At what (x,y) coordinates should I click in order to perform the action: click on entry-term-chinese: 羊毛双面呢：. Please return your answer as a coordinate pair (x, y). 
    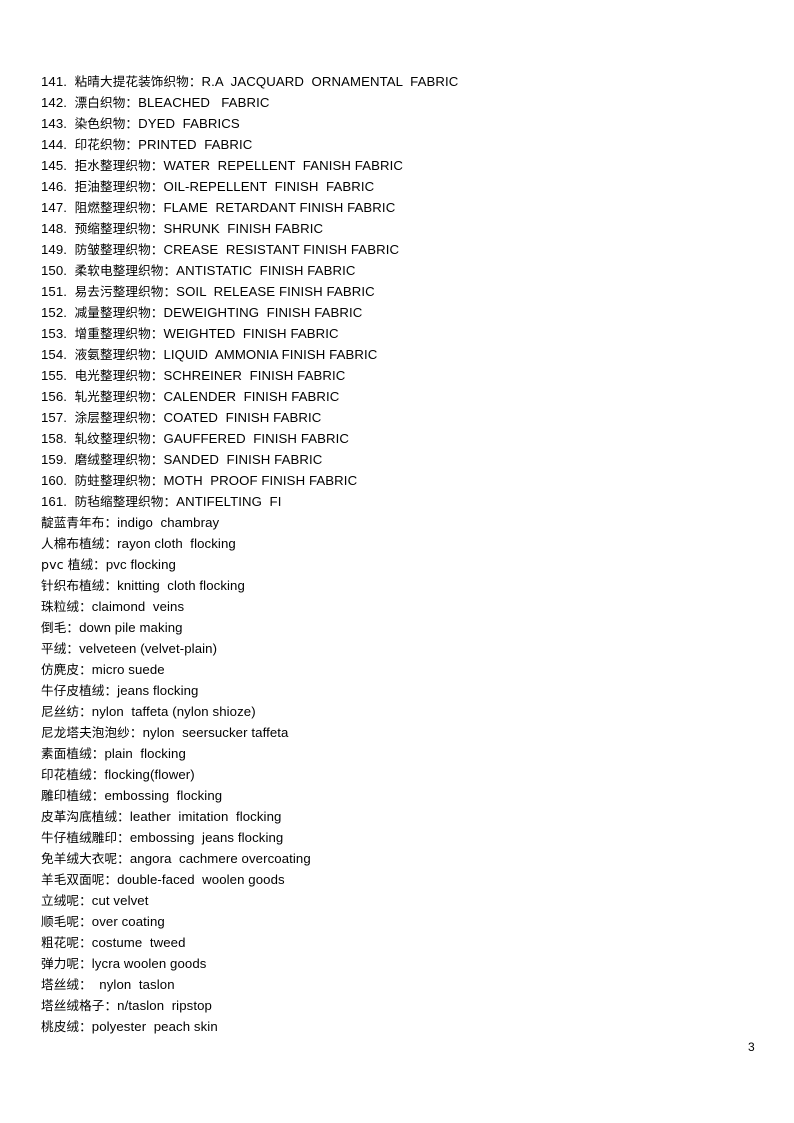
    Looking at the image, I should click on (79, 879).